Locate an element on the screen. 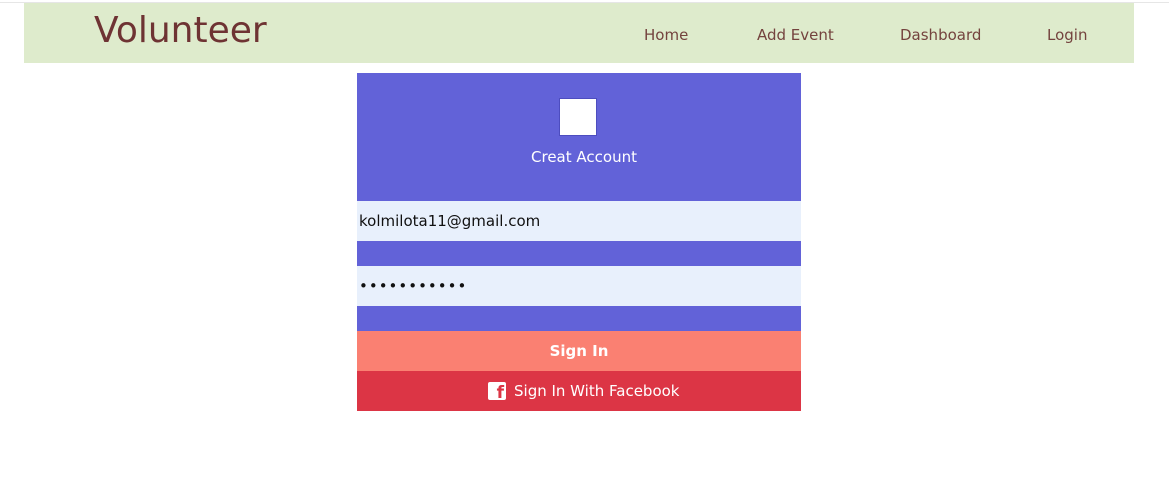  nav-dashboard-link: Dashboard is located at coordinates (940, 35).